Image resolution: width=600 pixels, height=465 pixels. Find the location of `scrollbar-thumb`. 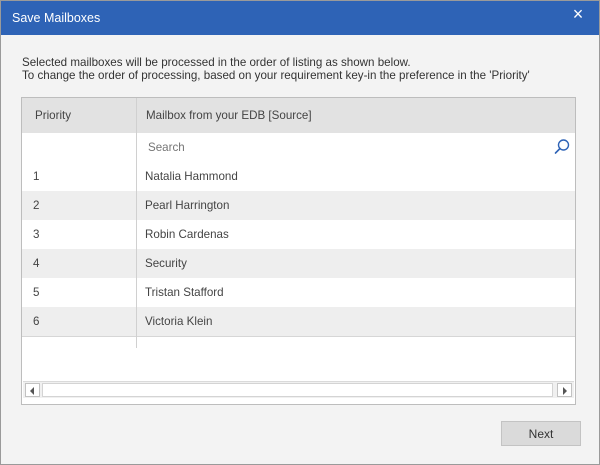

scrollbar-thumb is located at coordinates (297, 390).